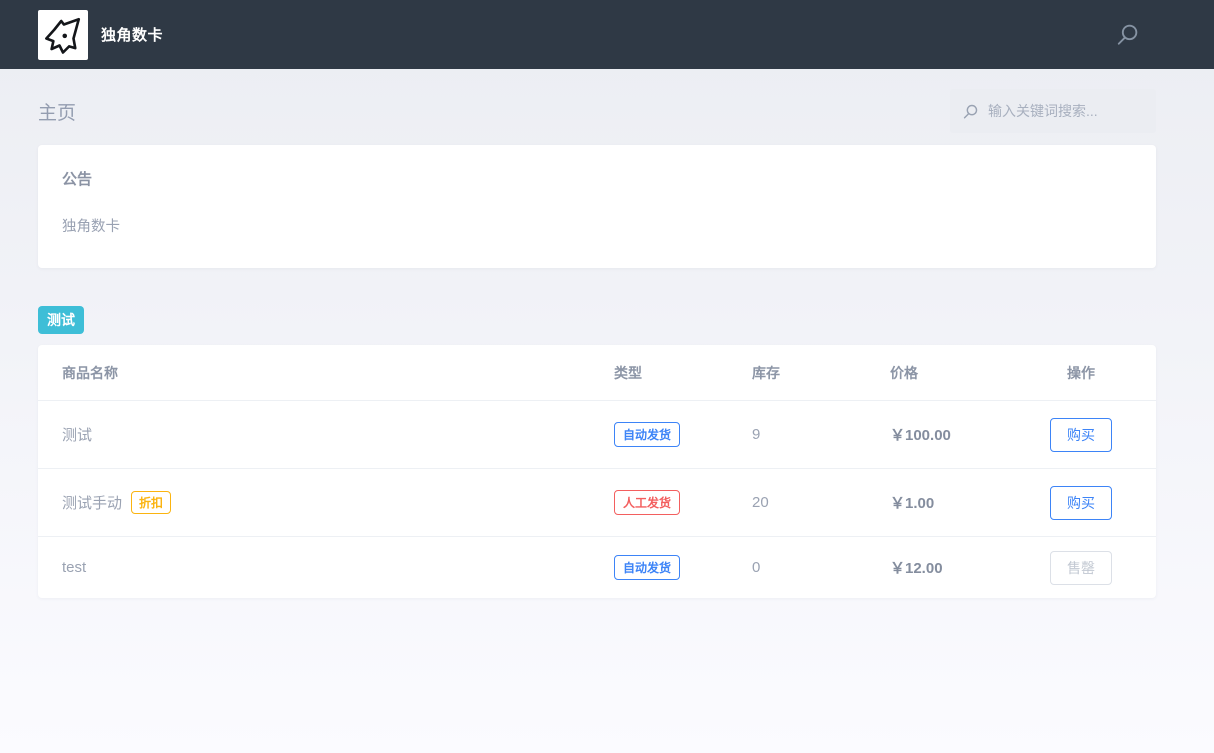 This screenshot has height=753, width=1214. Describe the element at coordinates (628, 372) in the screenshot. I see `column-header-type: 类型` at that location.